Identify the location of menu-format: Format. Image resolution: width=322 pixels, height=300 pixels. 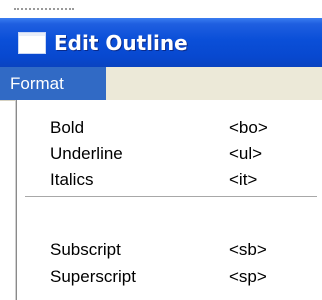
(53, 83).